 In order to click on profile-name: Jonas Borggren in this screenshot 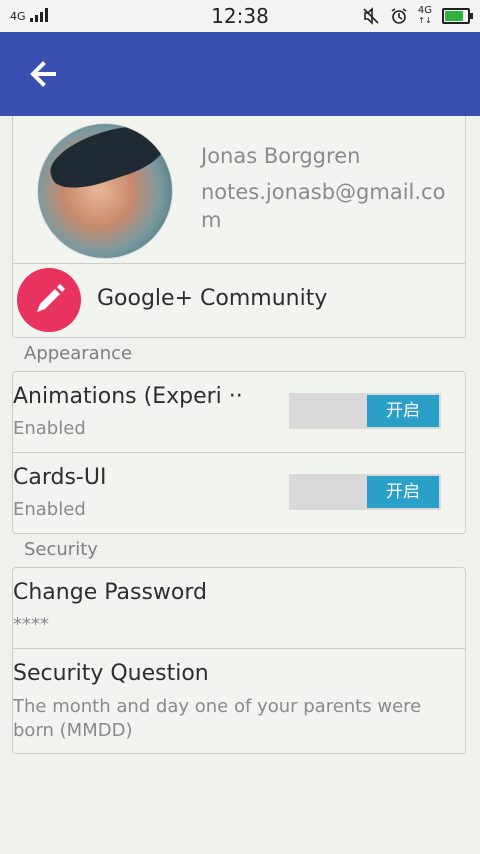, I will do `click(281, 156)`.